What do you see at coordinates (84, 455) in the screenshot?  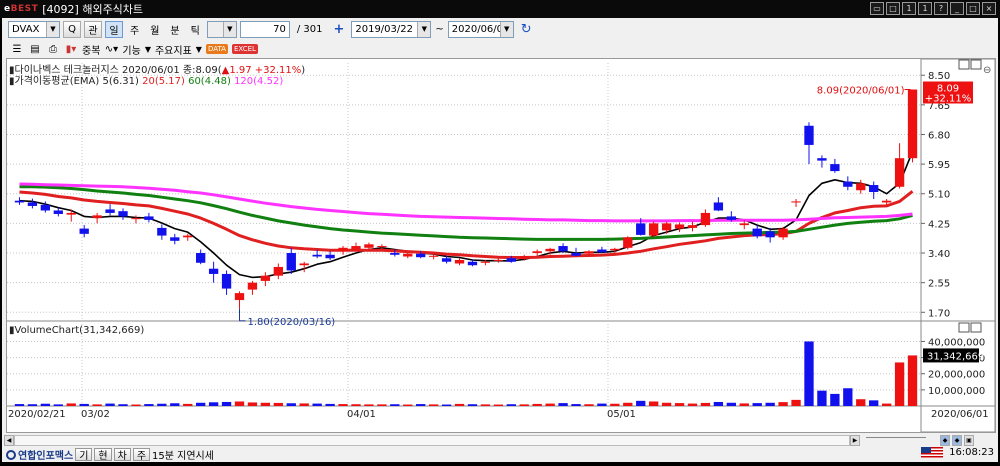 I see `basic-button: 기` at bounding box center [84, 455].